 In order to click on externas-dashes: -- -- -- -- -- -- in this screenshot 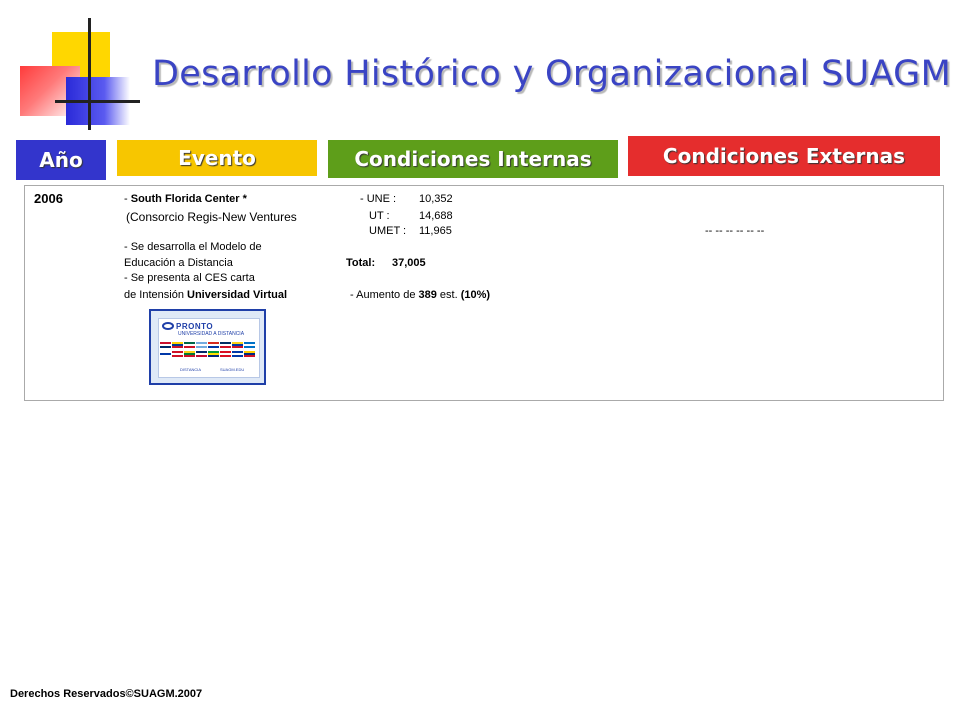, I will do `click(735, 231)`.